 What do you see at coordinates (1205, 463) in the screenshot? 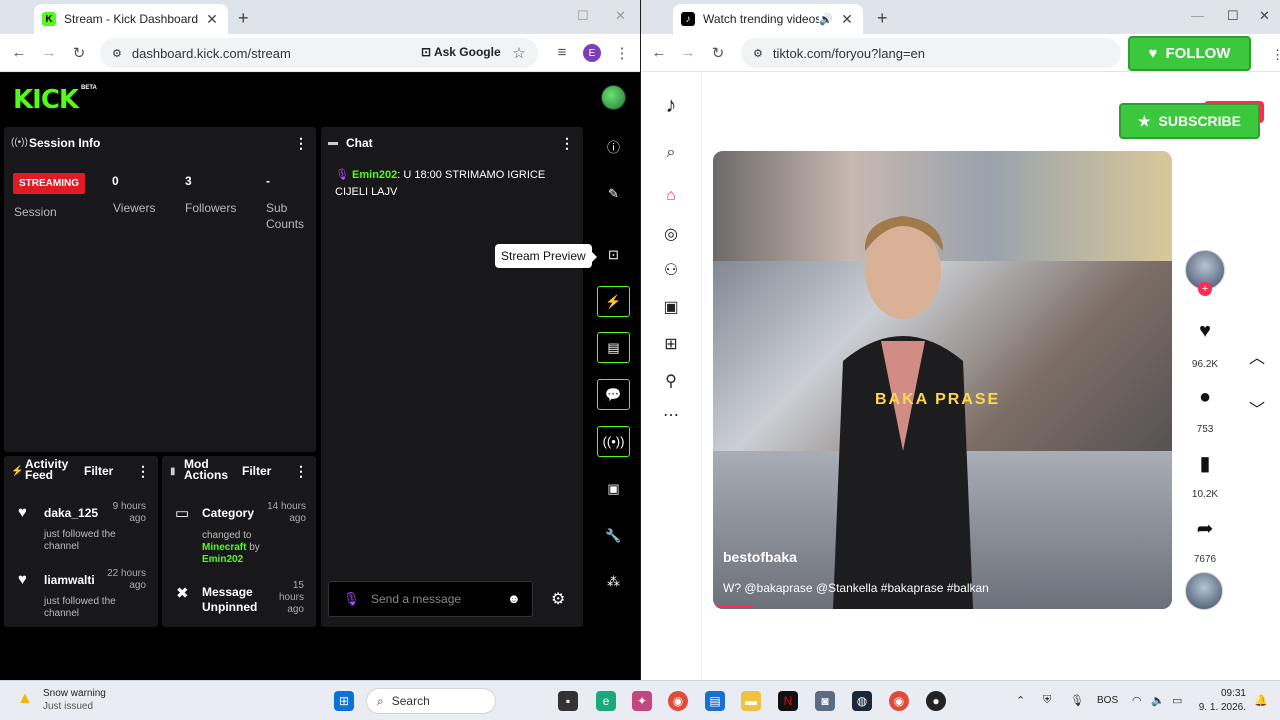
I see `bookmark-icon: ▮` at bounding box center [1205, 463].